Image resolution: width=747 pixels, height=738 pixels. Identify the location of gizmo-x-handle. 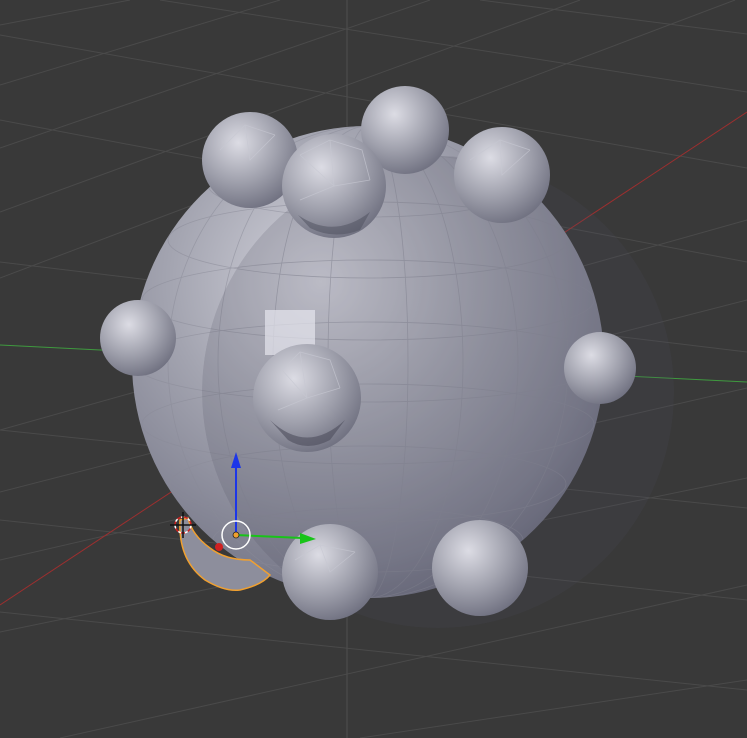
(219, 547).